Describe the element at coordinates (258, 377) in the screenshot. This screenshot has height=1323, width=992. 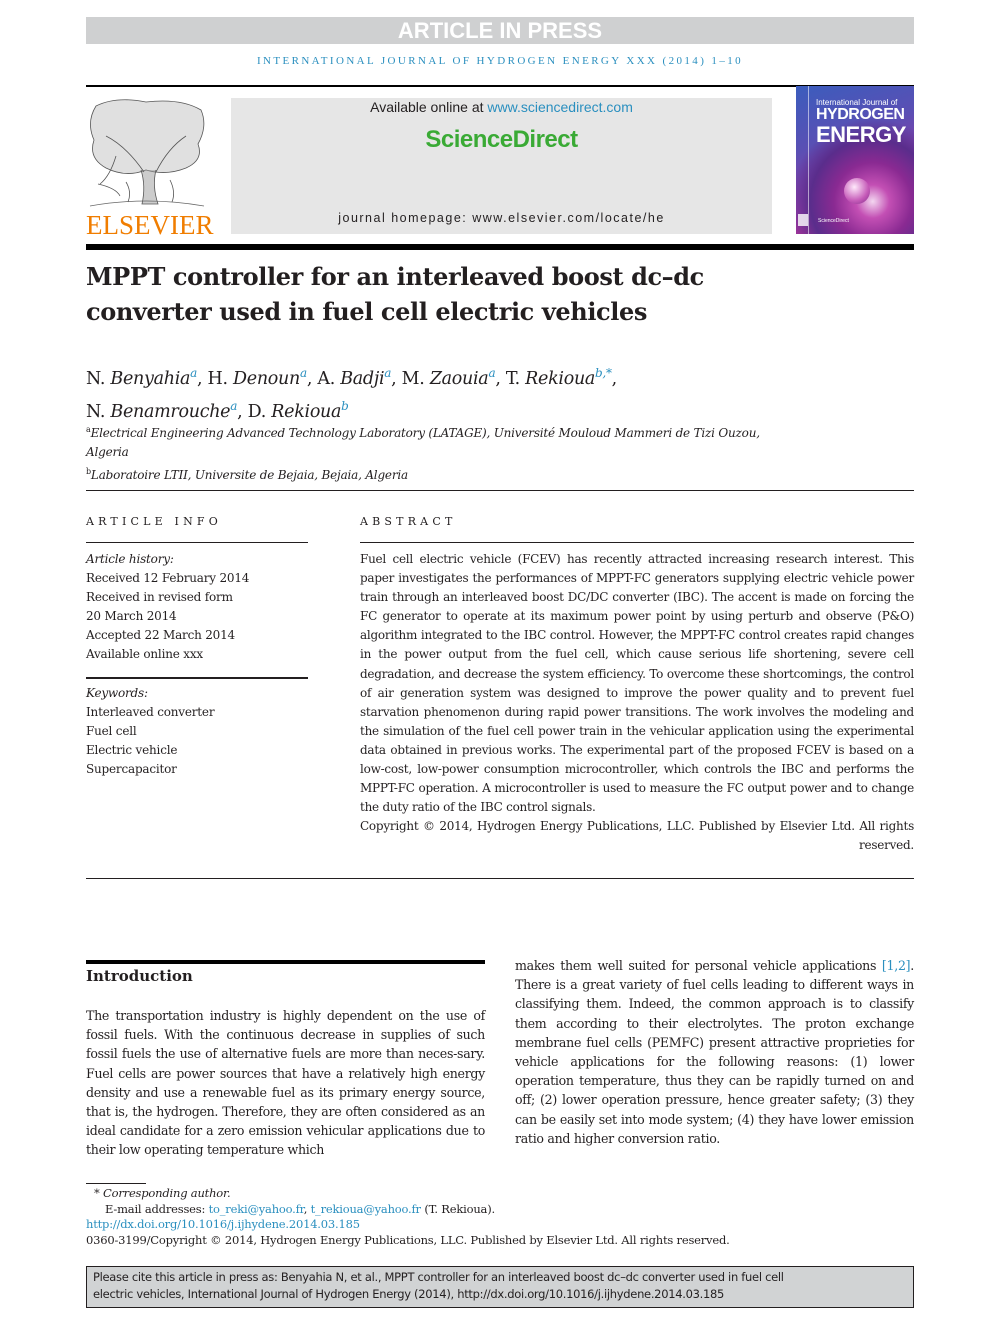
I see `author: H. Denouna` at that location.